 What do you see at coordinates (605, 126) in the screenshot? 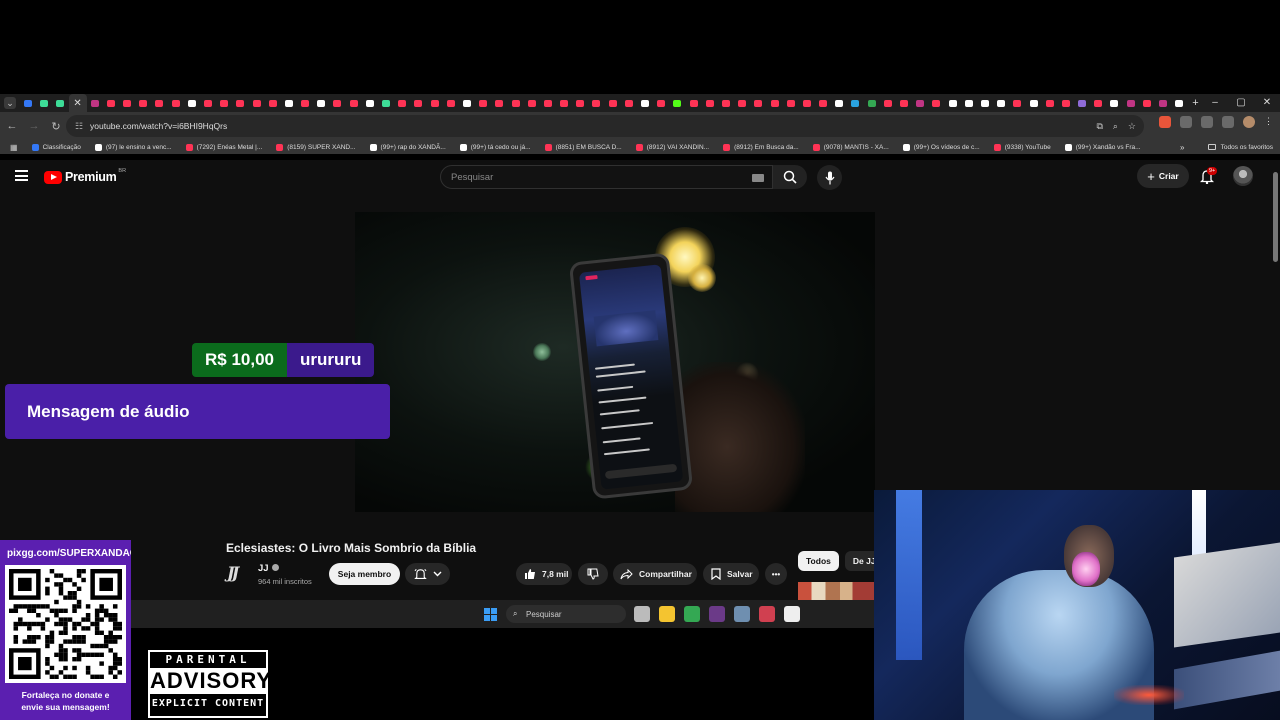
I see `address-bar: ☷ youtube.com/watch?v=i6BHI9HqQrs ⧉ ⌕ ☆` at bounding box center [605, 126].